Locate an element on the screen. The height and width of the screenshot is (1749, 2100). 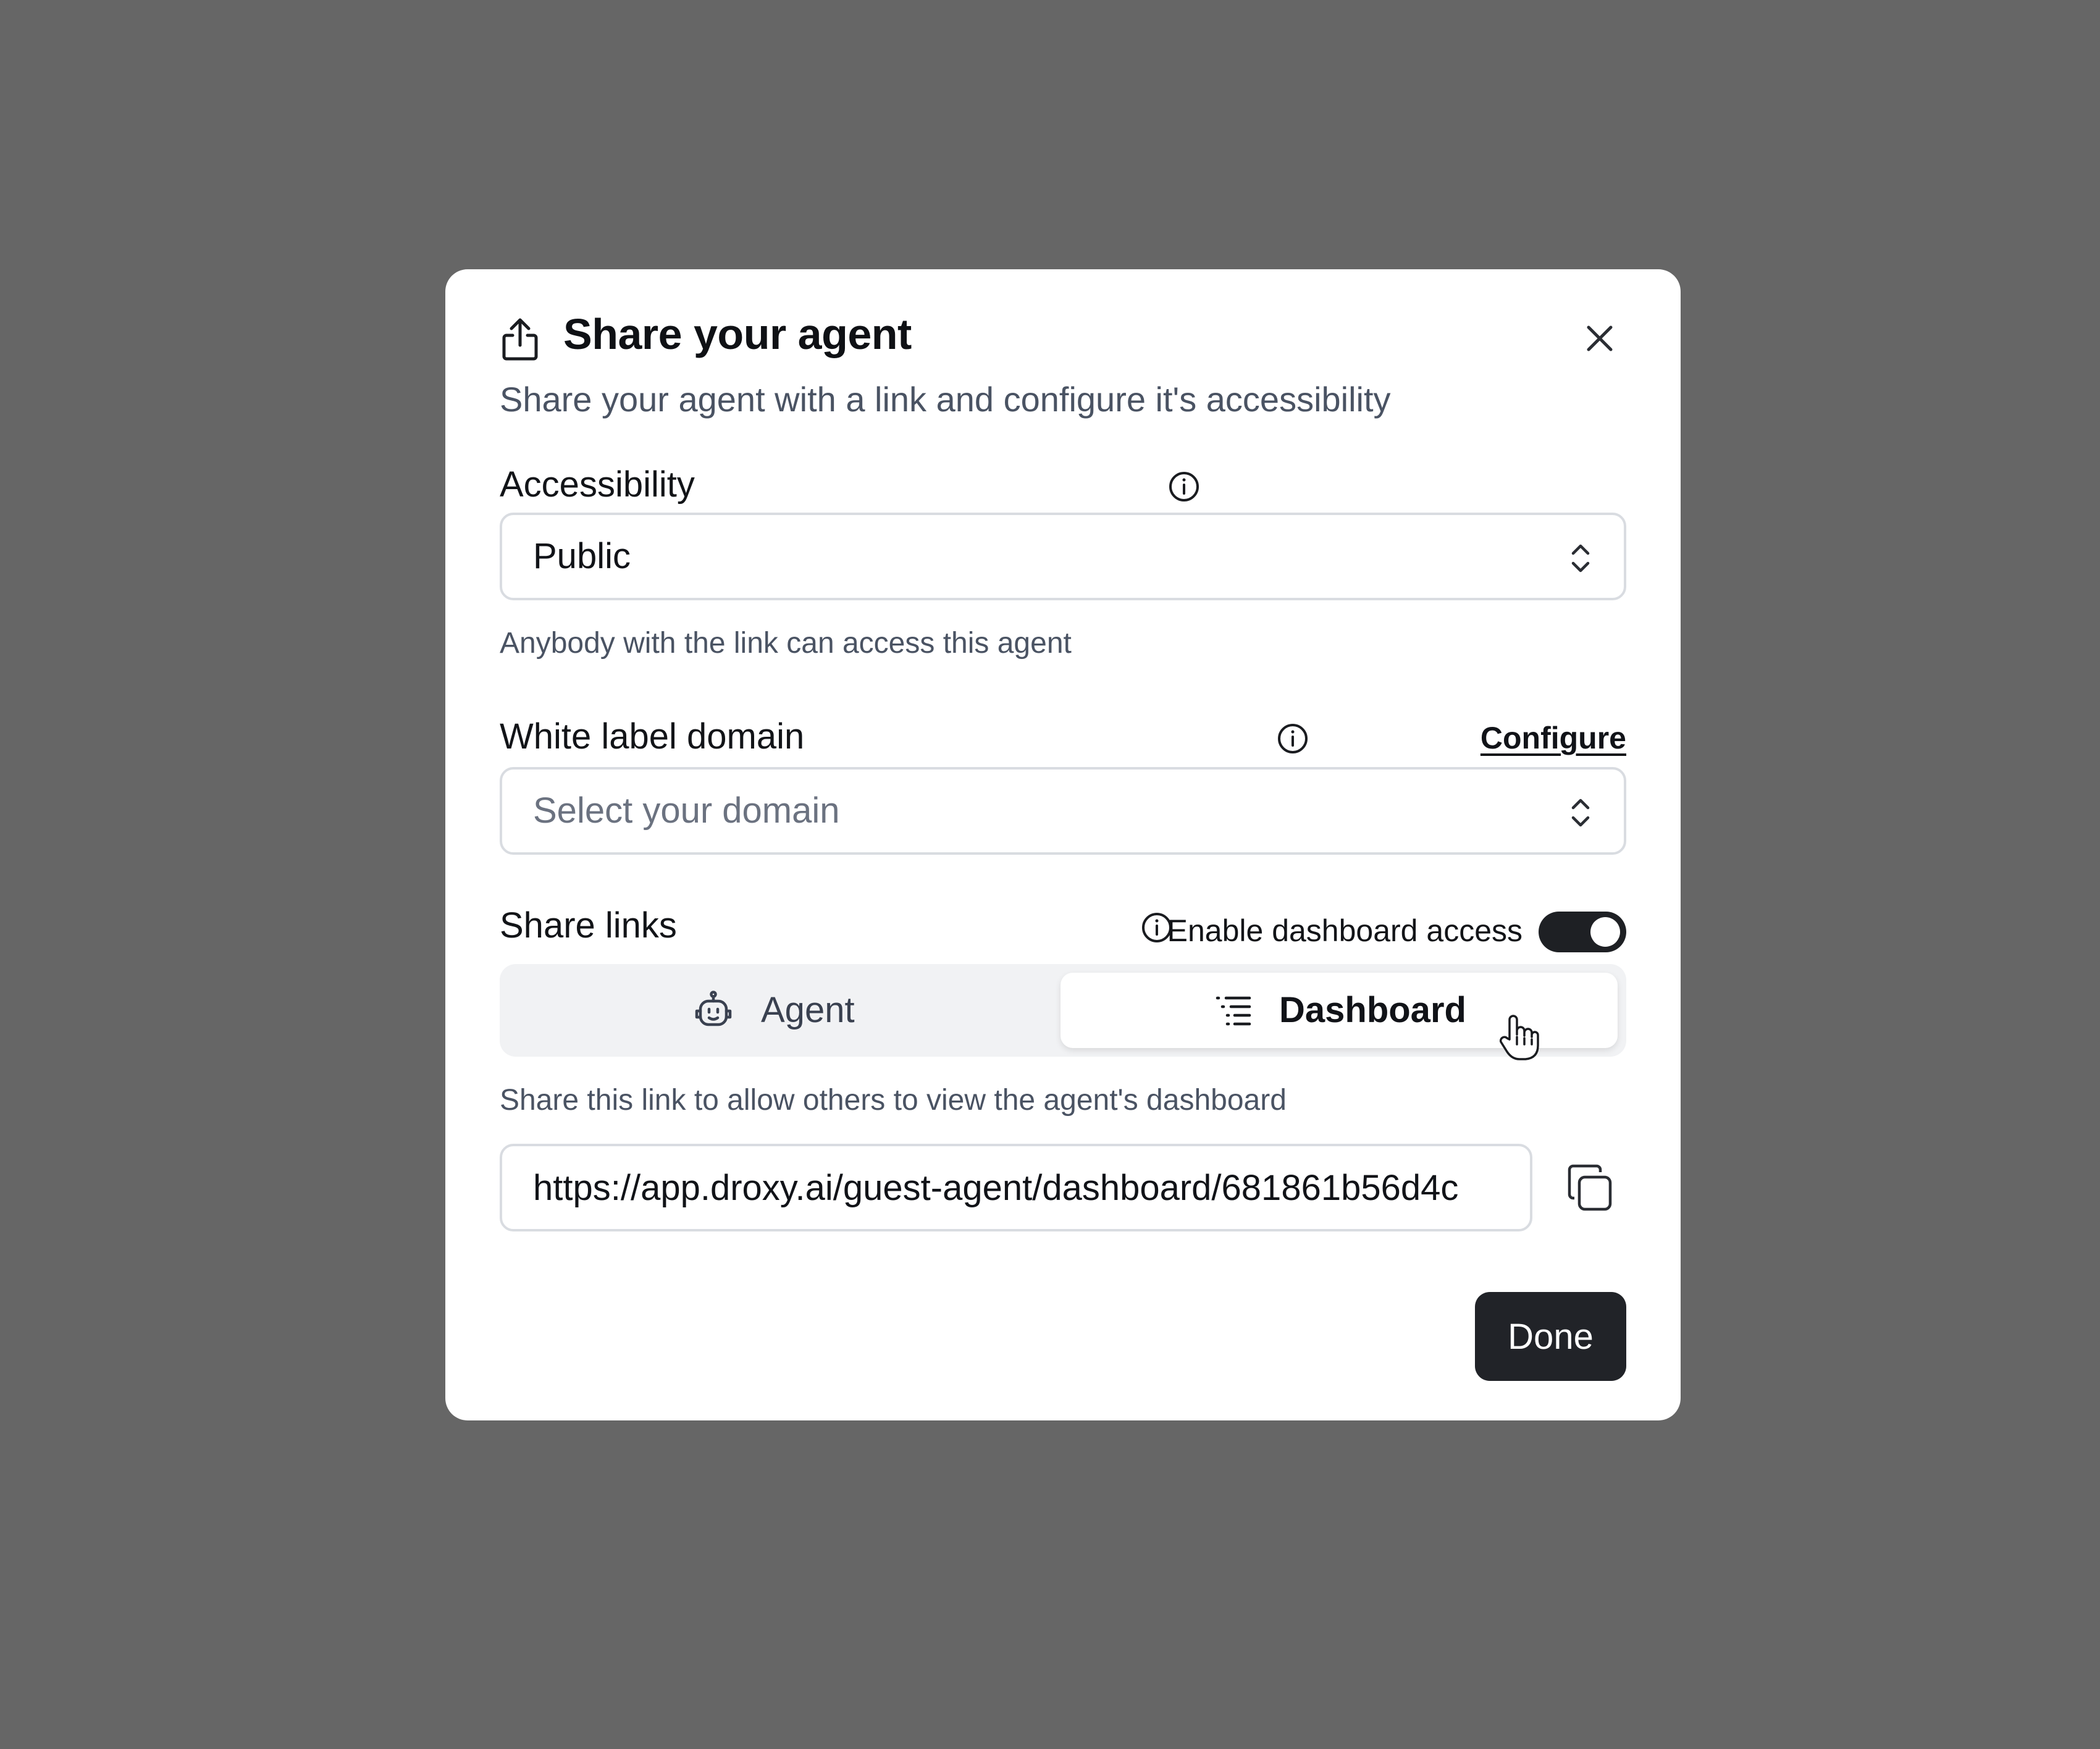
close-button is located at coordinates (1599, 338).